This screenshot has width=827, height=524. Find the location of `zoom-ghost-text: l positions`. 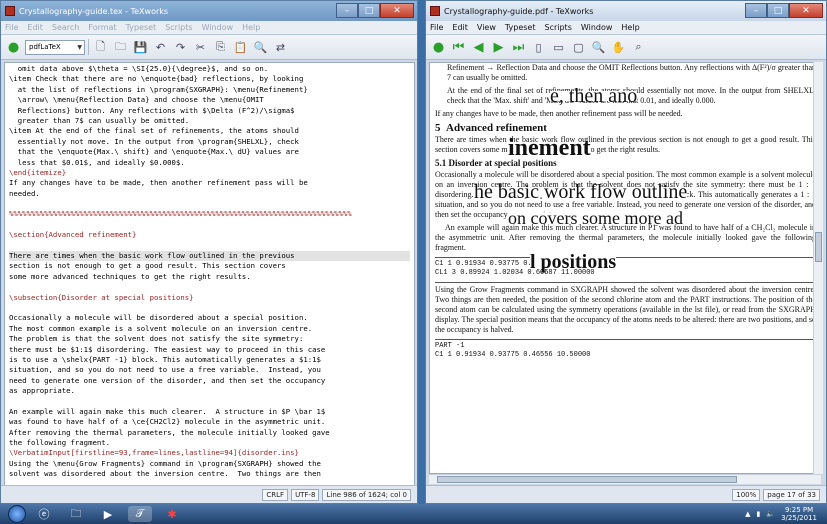

zoom-ghost-text: l positions is located at coordinates (573, 262).